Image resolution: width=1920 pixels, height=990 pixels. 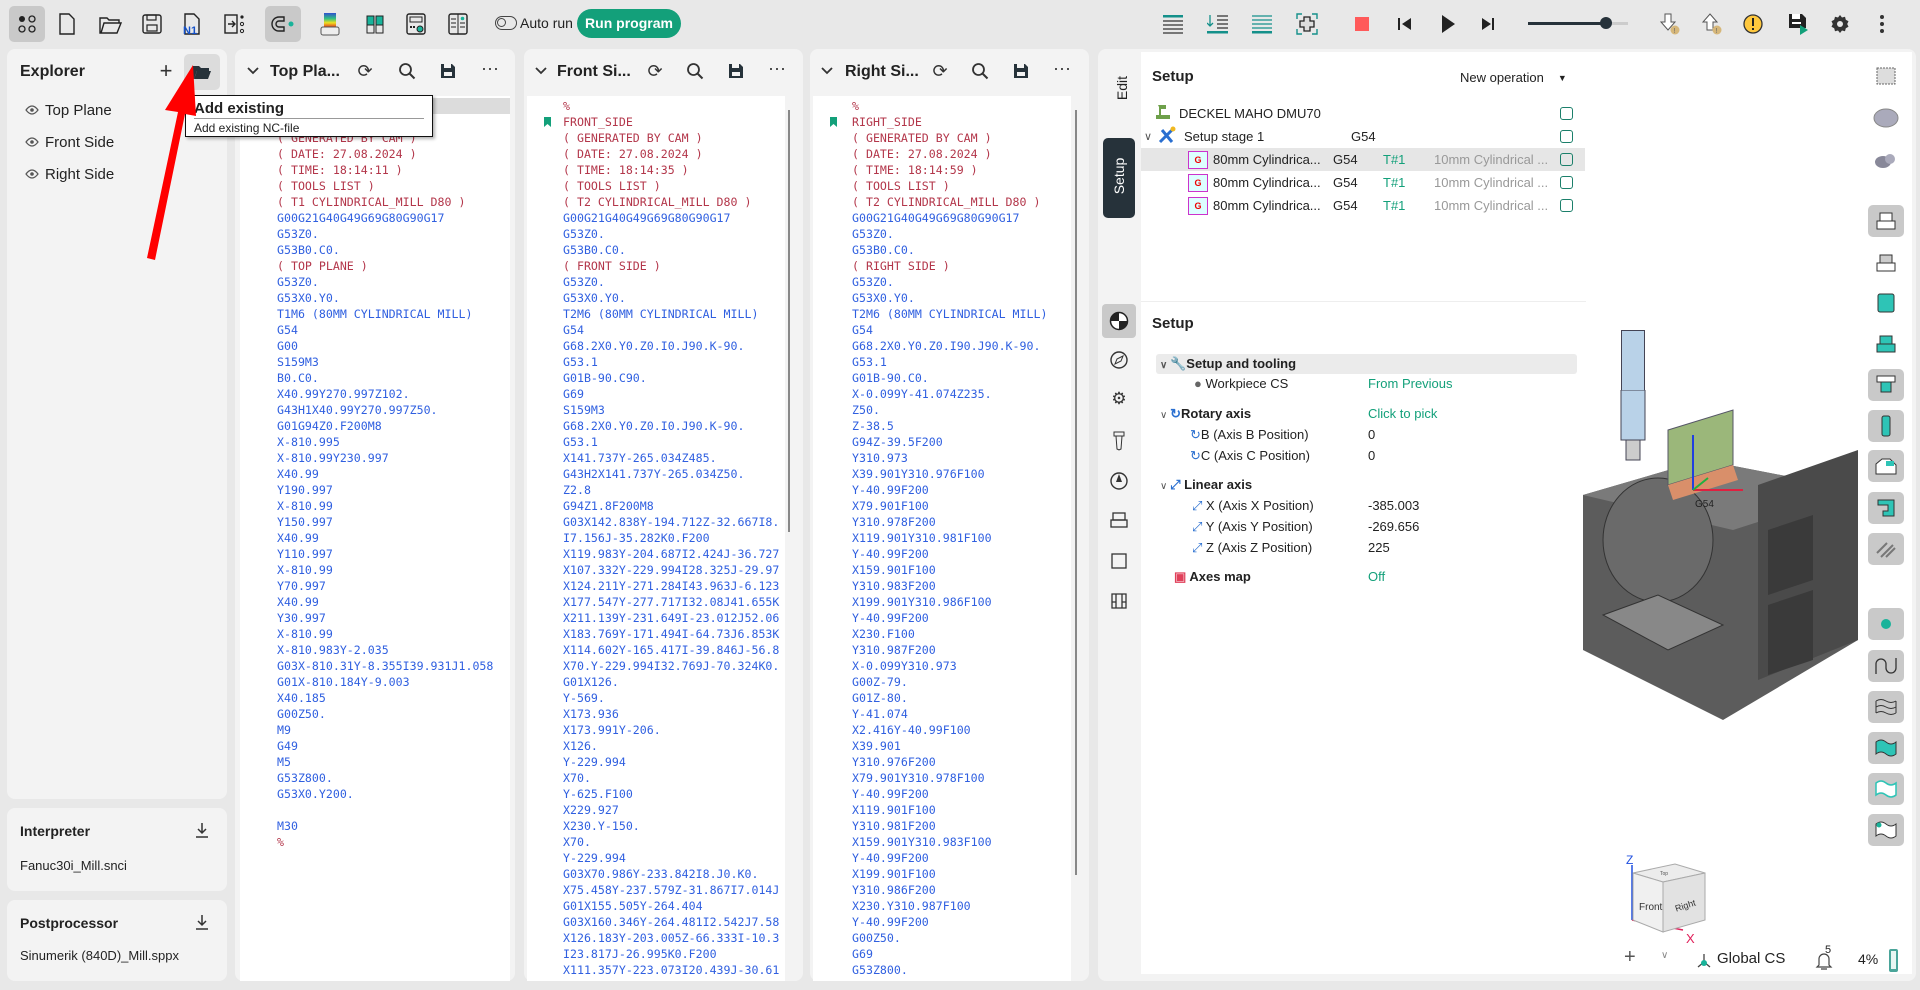 What do you see at coordinates (633, 138) in the screenshot?
I see `code-line: ( GENERATED BY CAM )` at bounding box center [633, 138].